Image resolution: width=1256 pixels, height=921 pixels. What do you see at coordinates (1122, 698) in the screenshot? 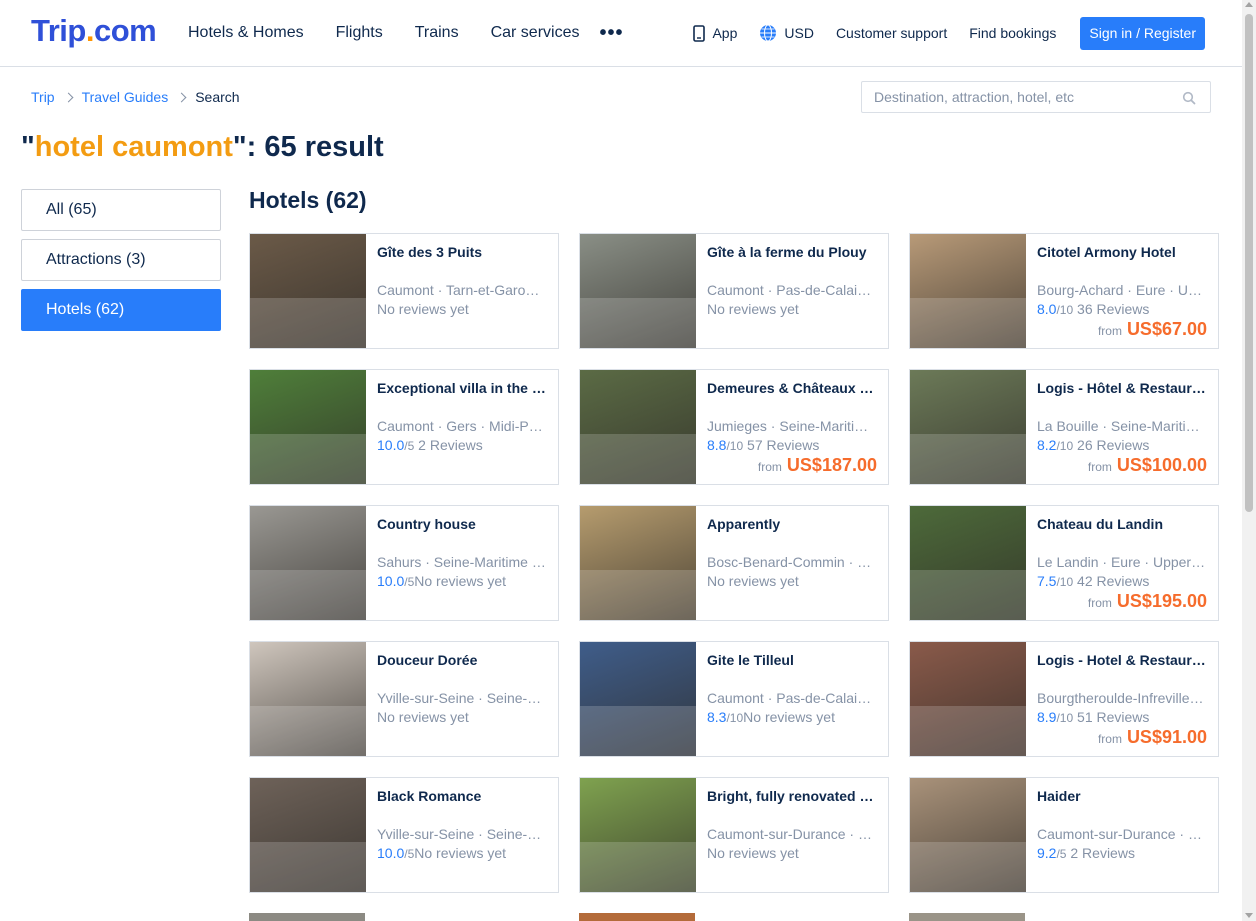
I see `hotel-location: Bourgtheroulde-Infreville · Eure` at bounding box center [1122, 698].